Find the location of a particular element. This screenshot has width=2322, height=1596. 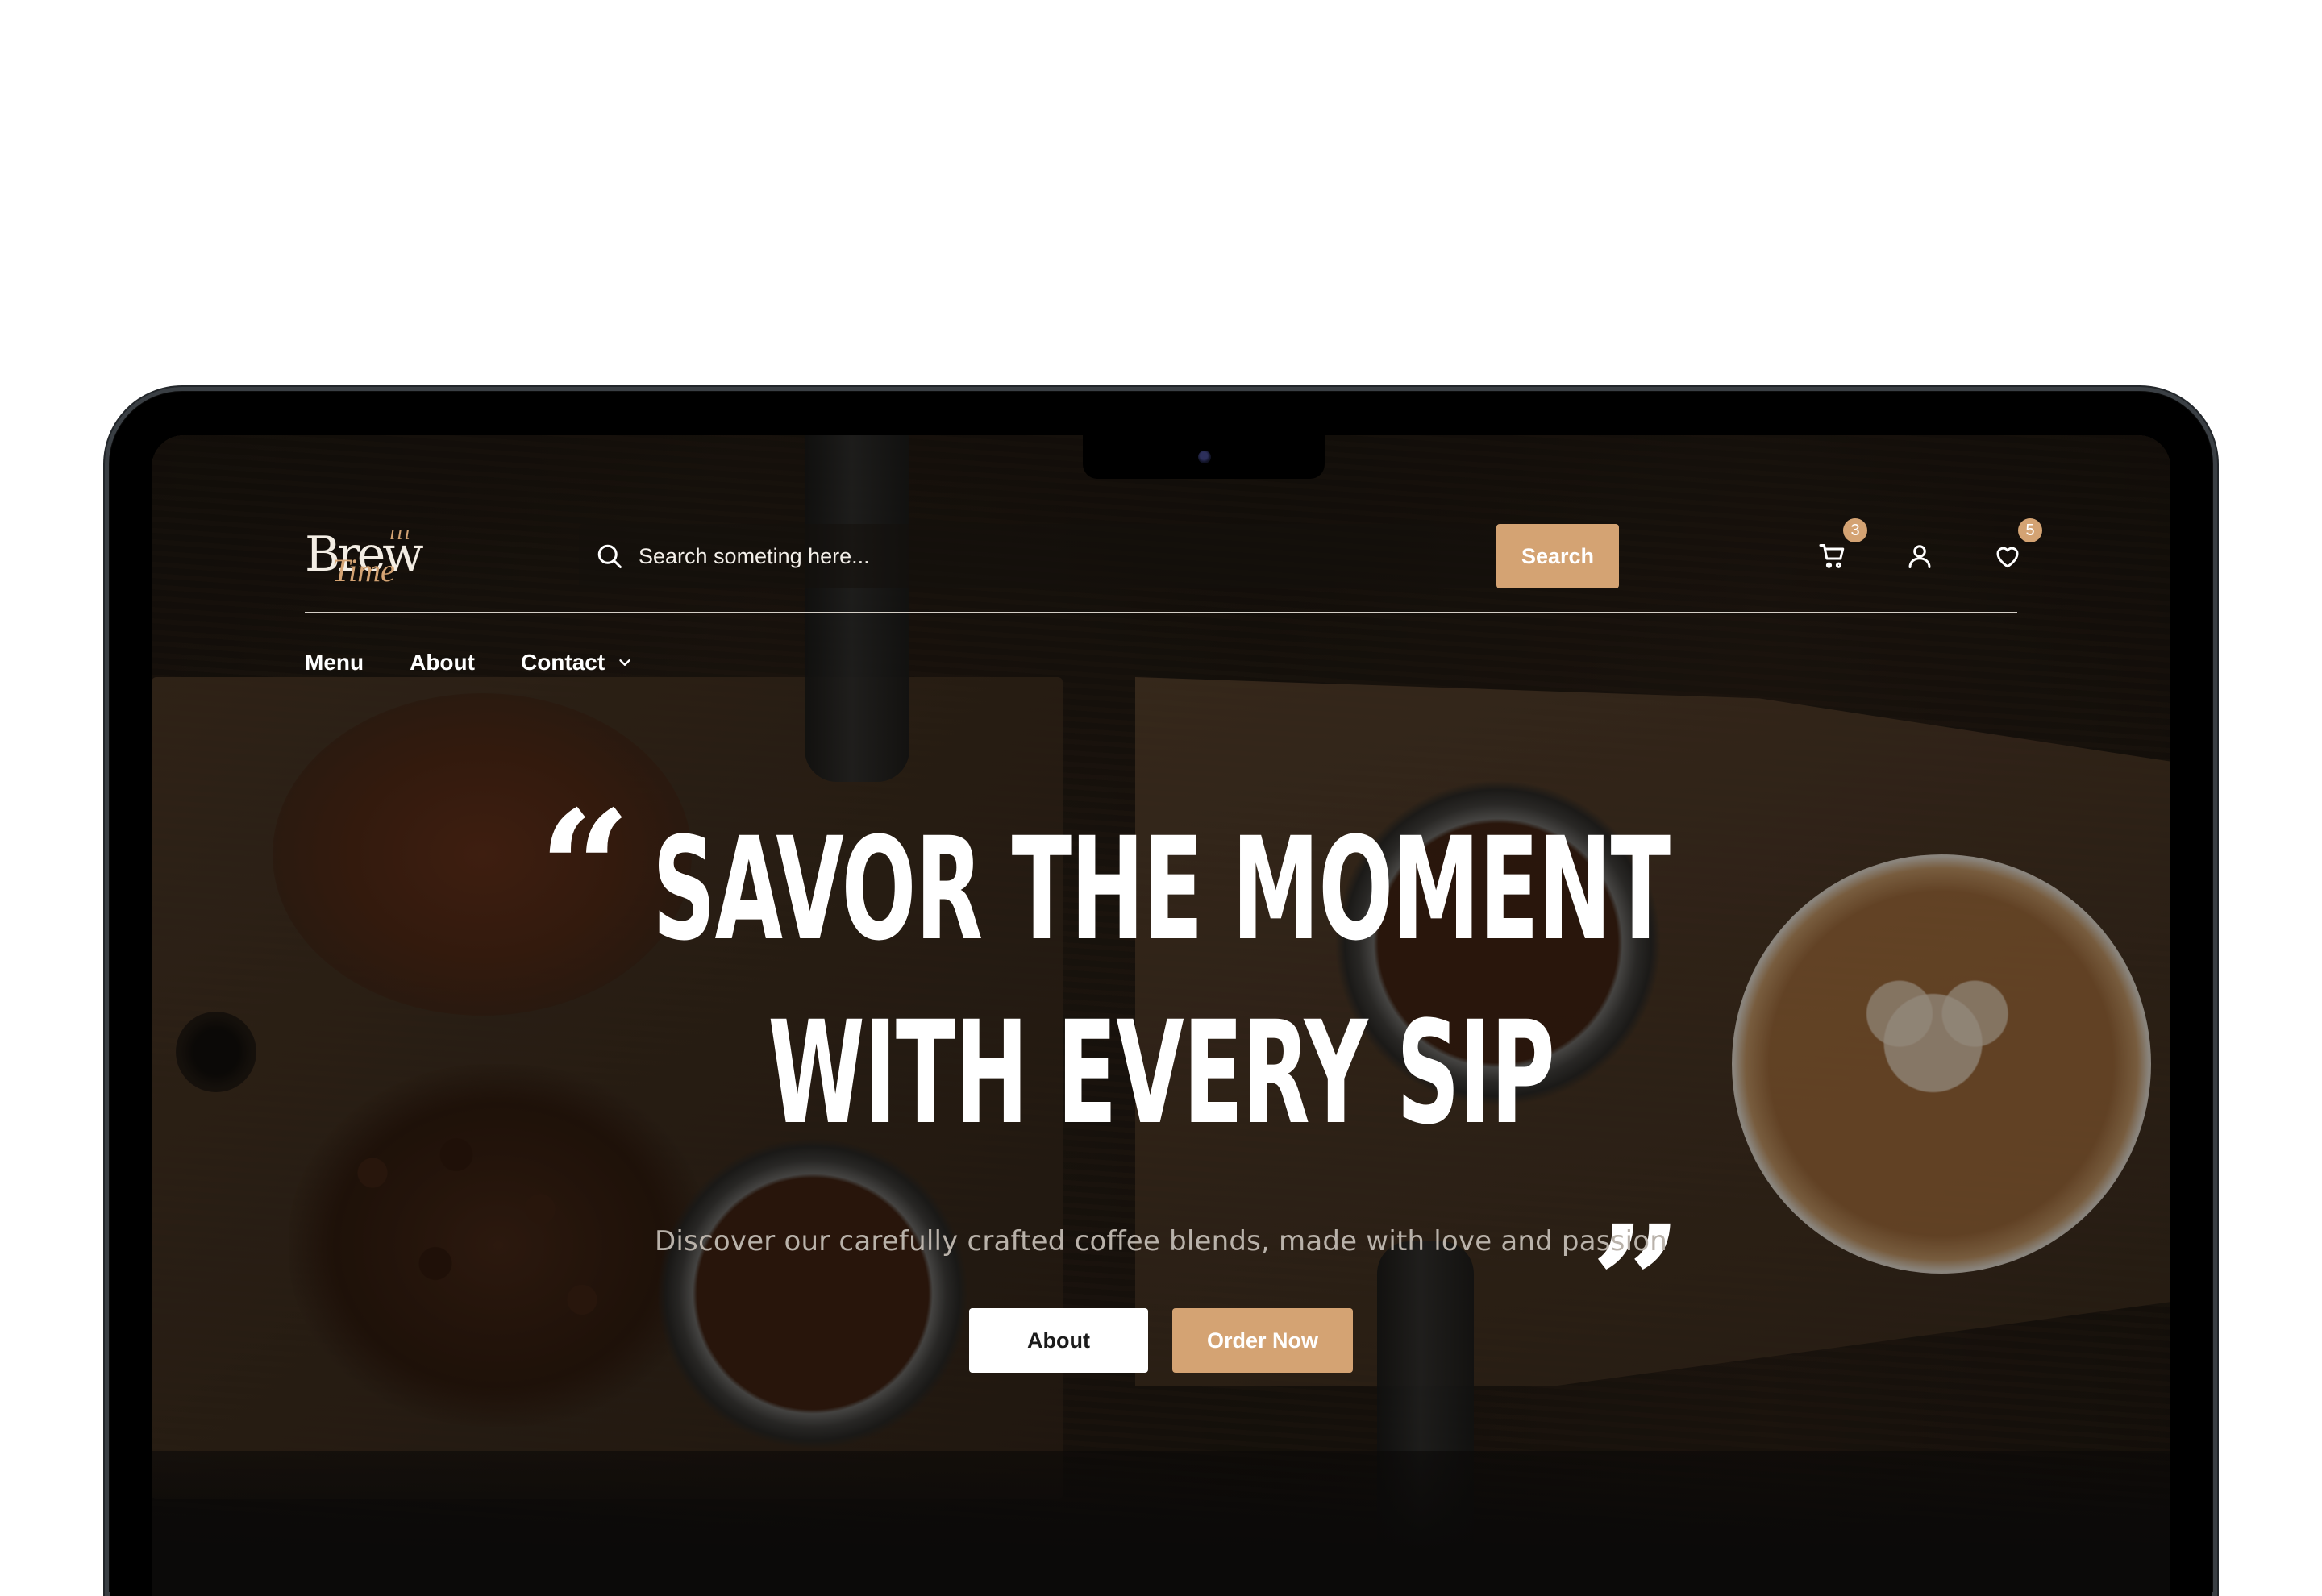

camera-icon is located at coordinates (1204, 457).